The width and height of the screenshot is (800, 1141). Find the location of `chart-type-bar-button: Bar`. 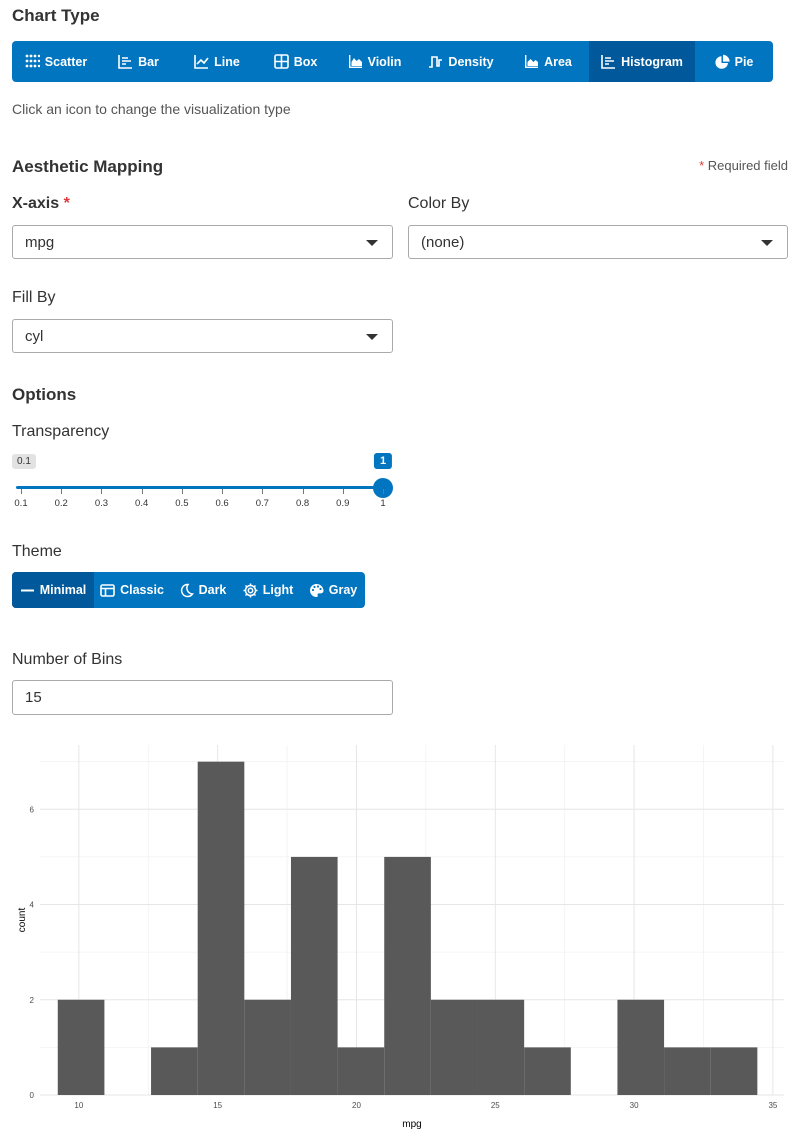

chart-type-bar-button: Bar is located at coordinates (138, 61).